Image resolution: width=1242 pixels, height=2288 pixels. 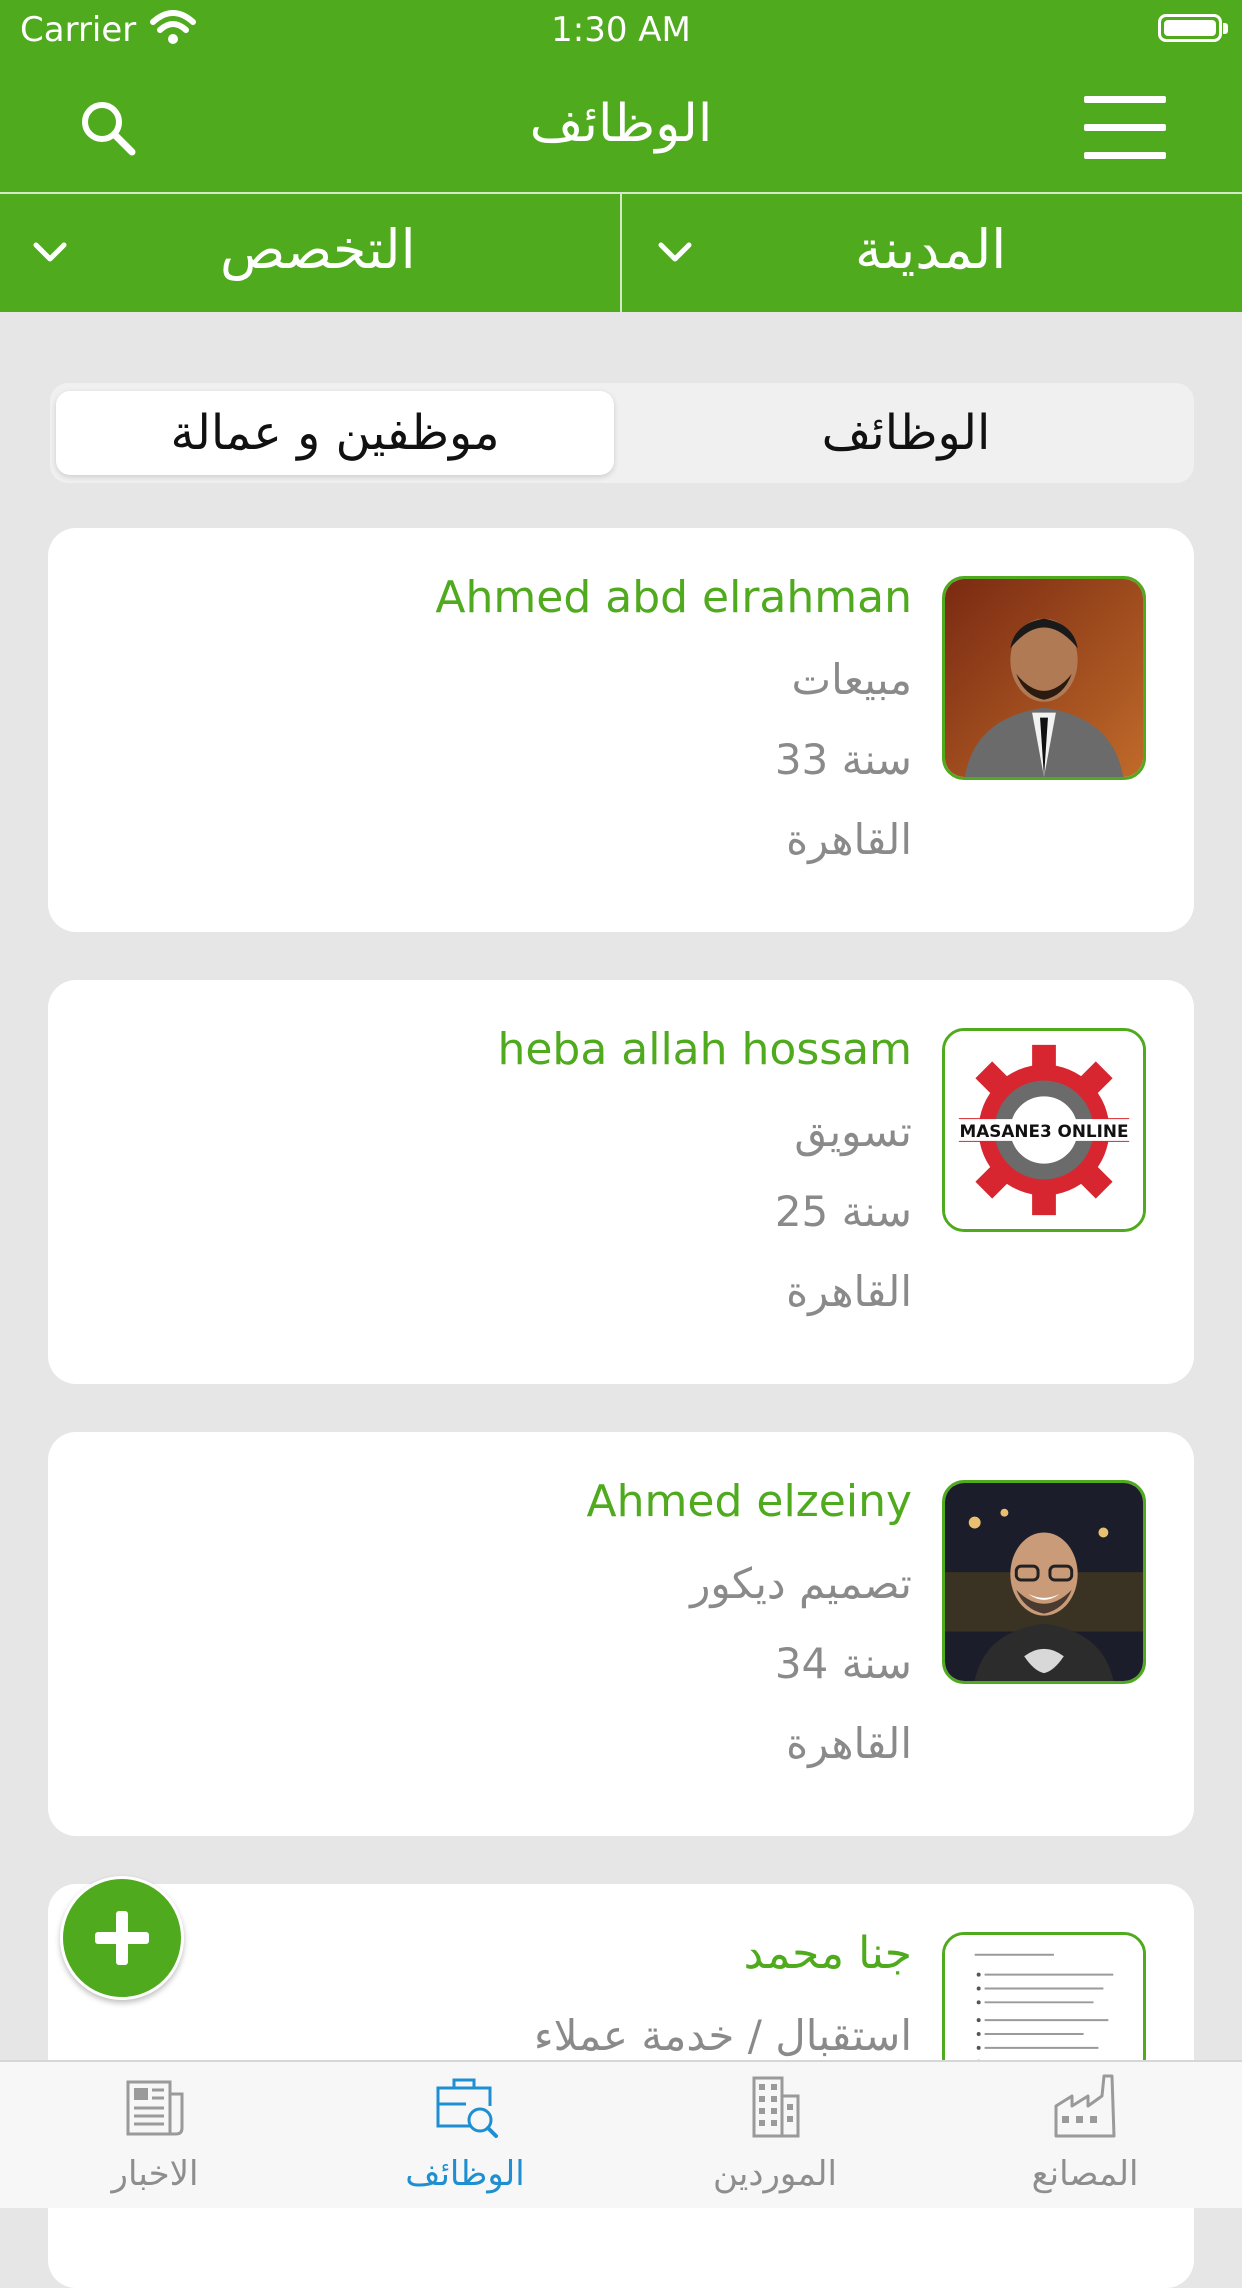 I want to click on tab-label: الوظائف, so click(x=465, y=2174).